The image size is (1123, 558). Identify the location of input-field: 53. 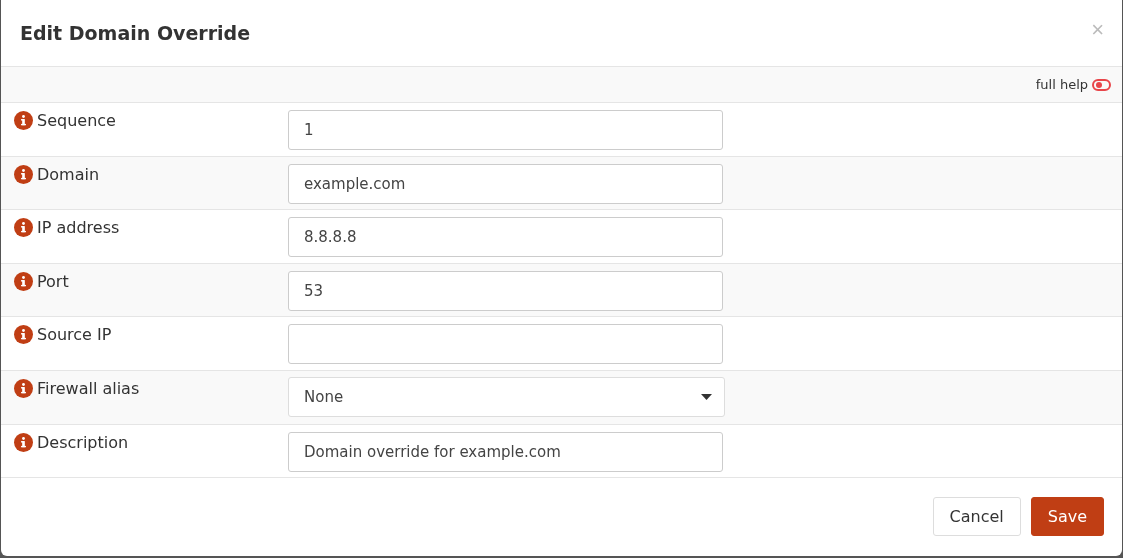
(505, 290).